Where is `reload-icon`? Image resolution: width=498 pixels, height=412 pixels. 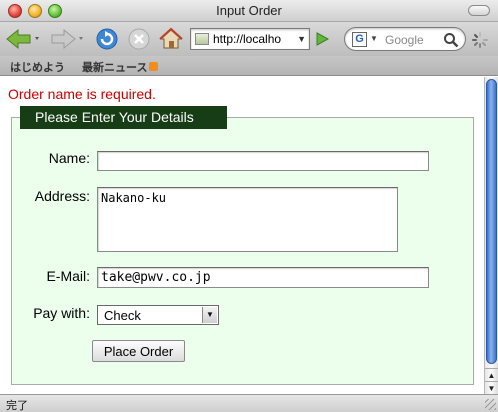 reload-icon is located at coordinates (107, 39).